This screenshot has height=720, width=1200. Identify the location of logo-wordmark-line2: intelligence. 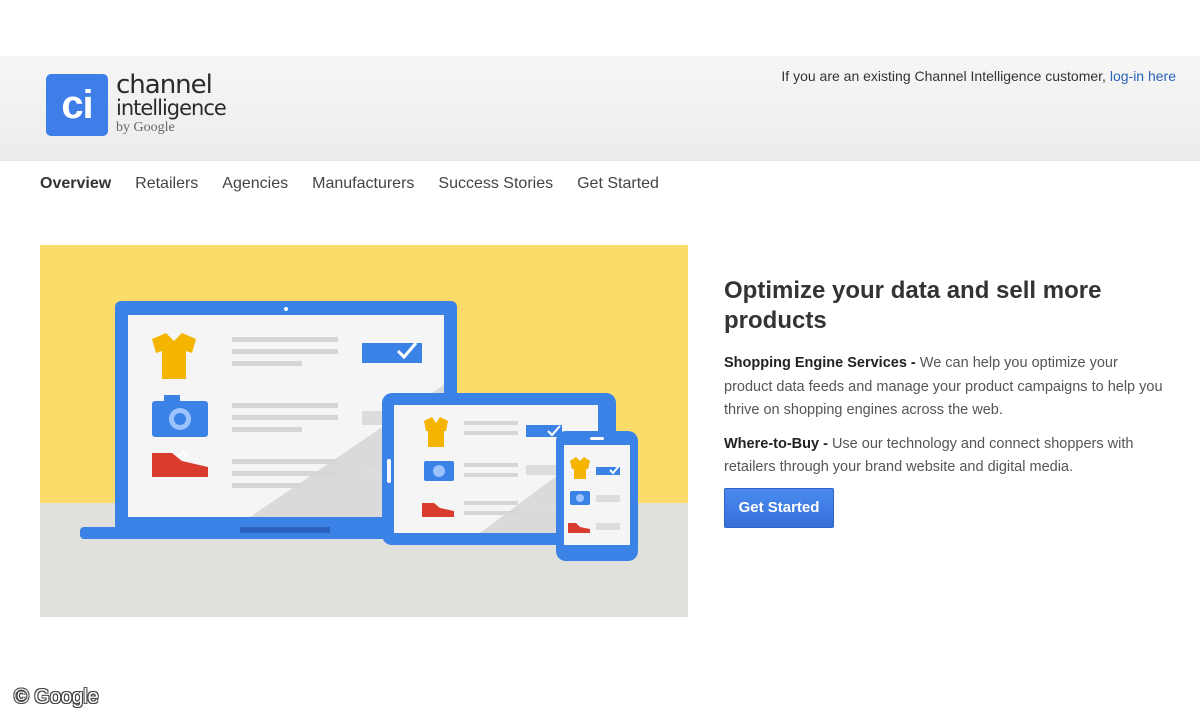
(171, 108).